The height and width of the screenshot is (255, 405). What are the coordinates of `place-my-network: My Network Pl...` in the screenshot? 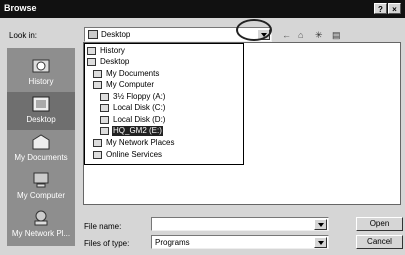 It's located at (41, 225).